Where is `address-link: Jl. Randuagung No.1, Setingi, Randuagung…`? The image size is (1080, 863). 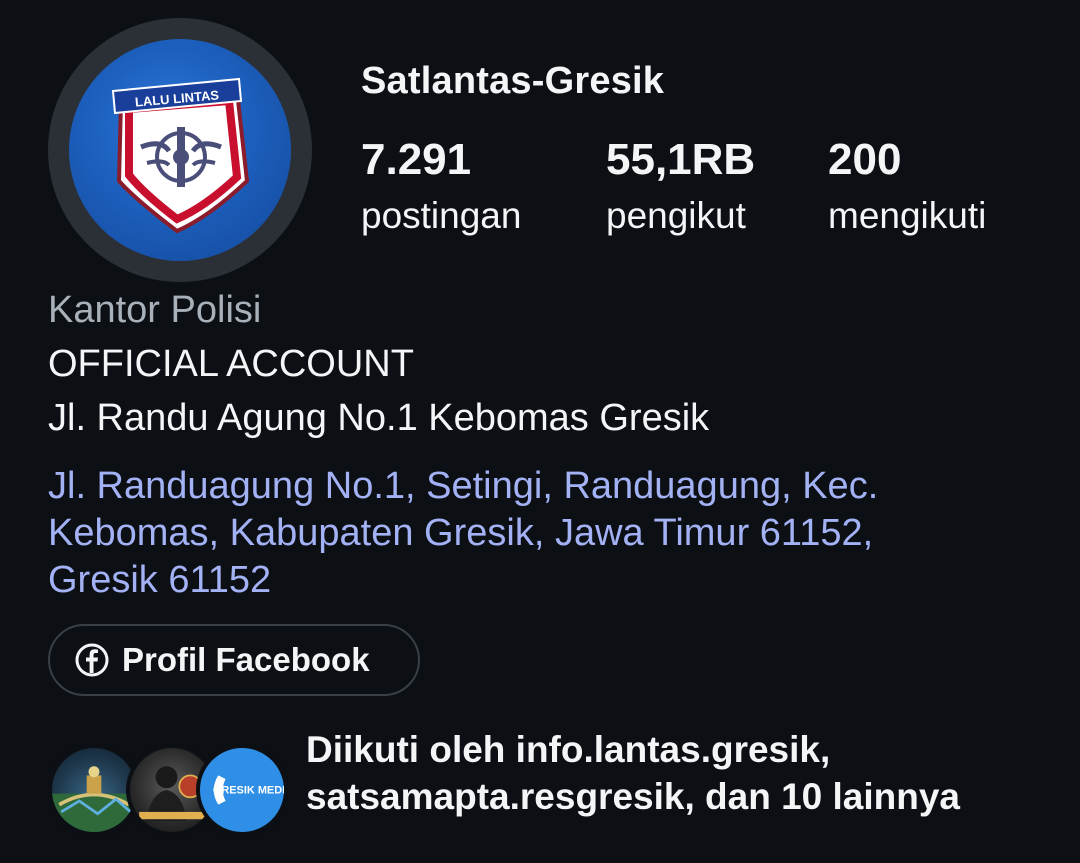
address-link: Jl. Randuagung No.1, Setingi, Randuagung… is located at coordinates (518, 533).